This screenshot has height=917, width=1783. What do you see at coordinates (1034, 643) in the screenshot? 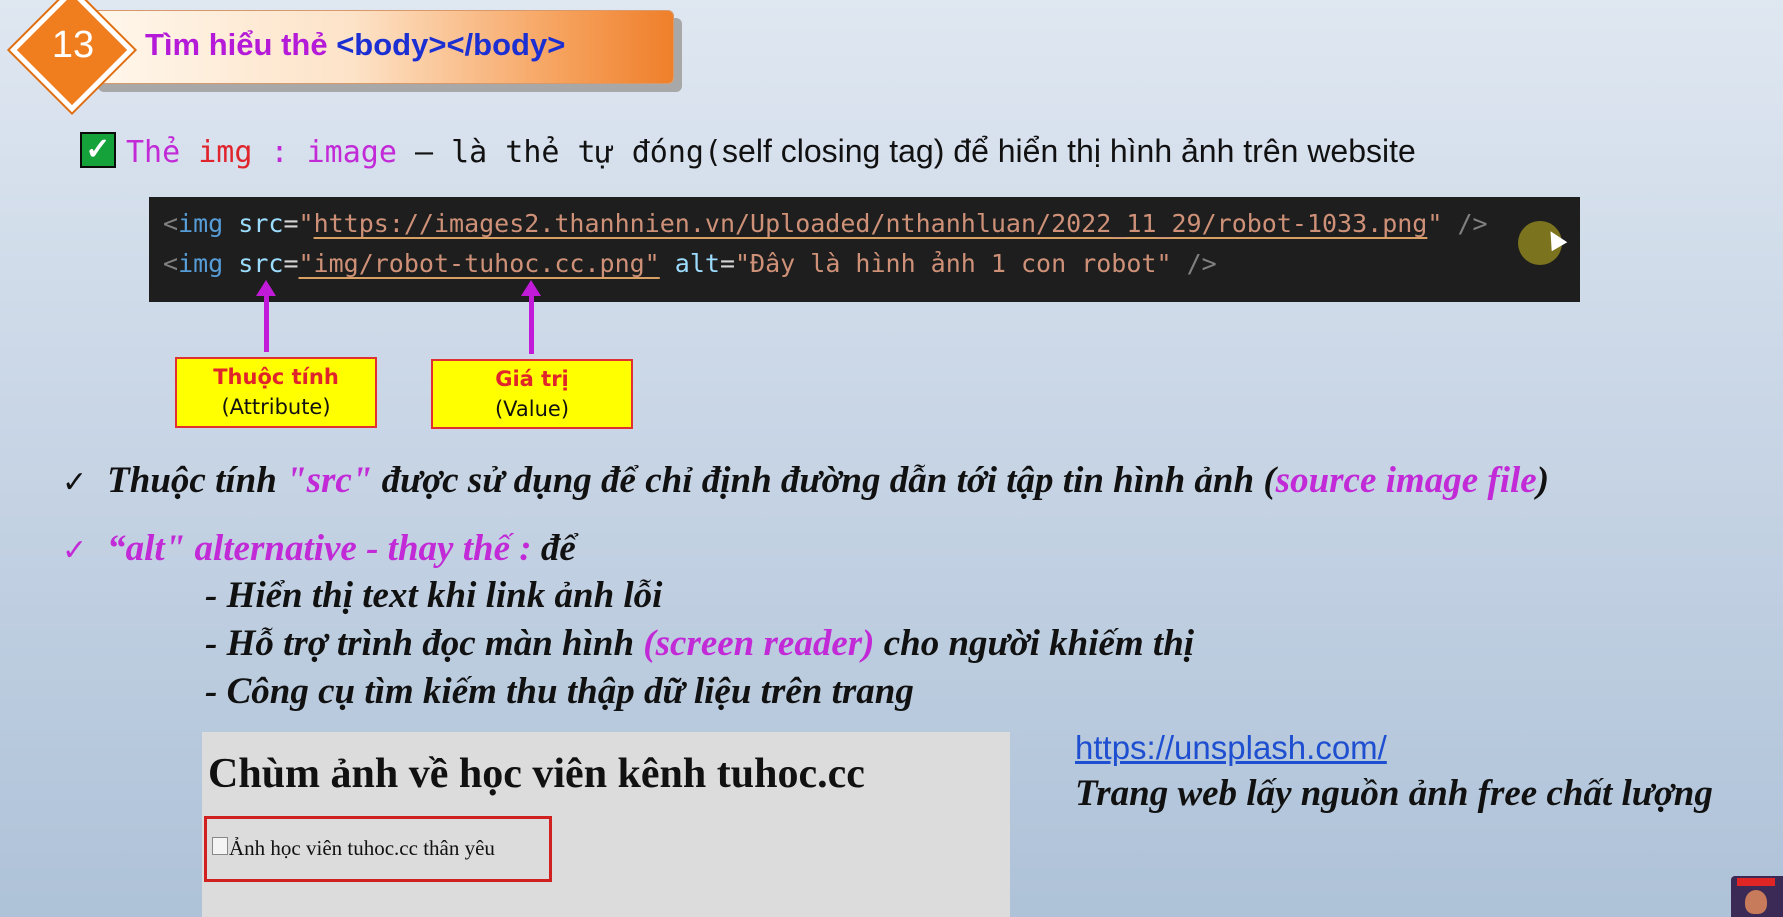
I see `alt-use-2-text: cho người khiếm thị` at bounding box center [1034, 643].